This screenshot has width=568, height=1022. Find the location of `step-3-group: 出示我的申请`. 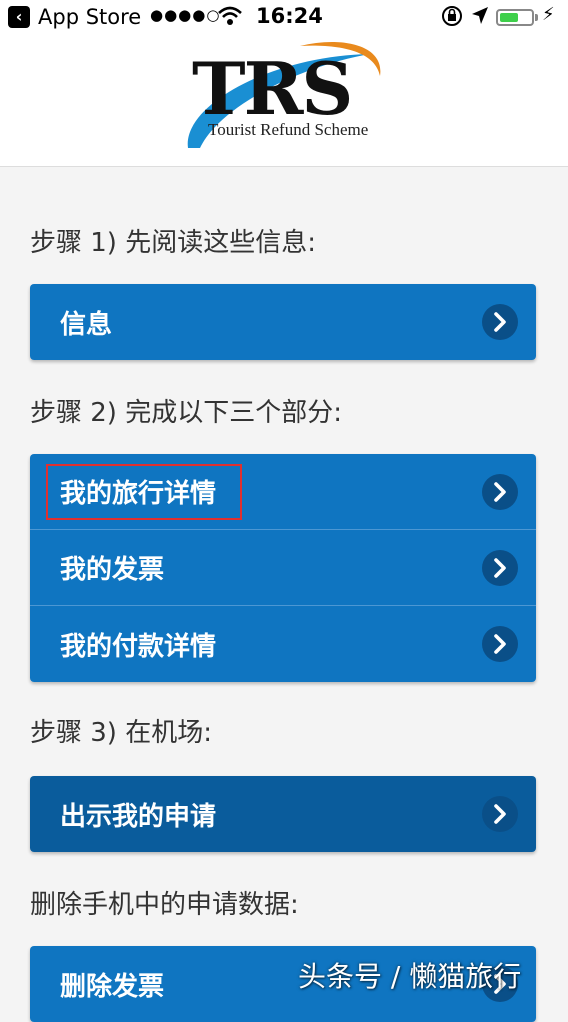

step-3-group: 出示我的申请 is located at coordinates (283, 814).